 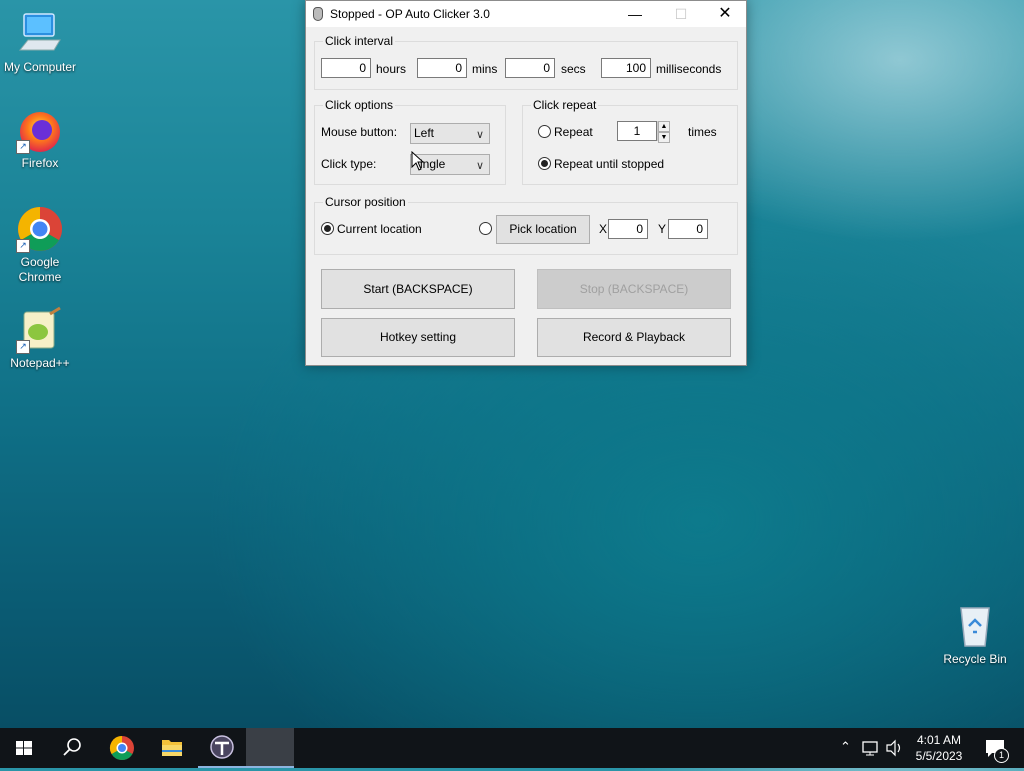 What do you see at coordinates (40, 269) in the screenshot?
I see `desktop-icon-label: Google Chrome` at bounding box center [40, 269].